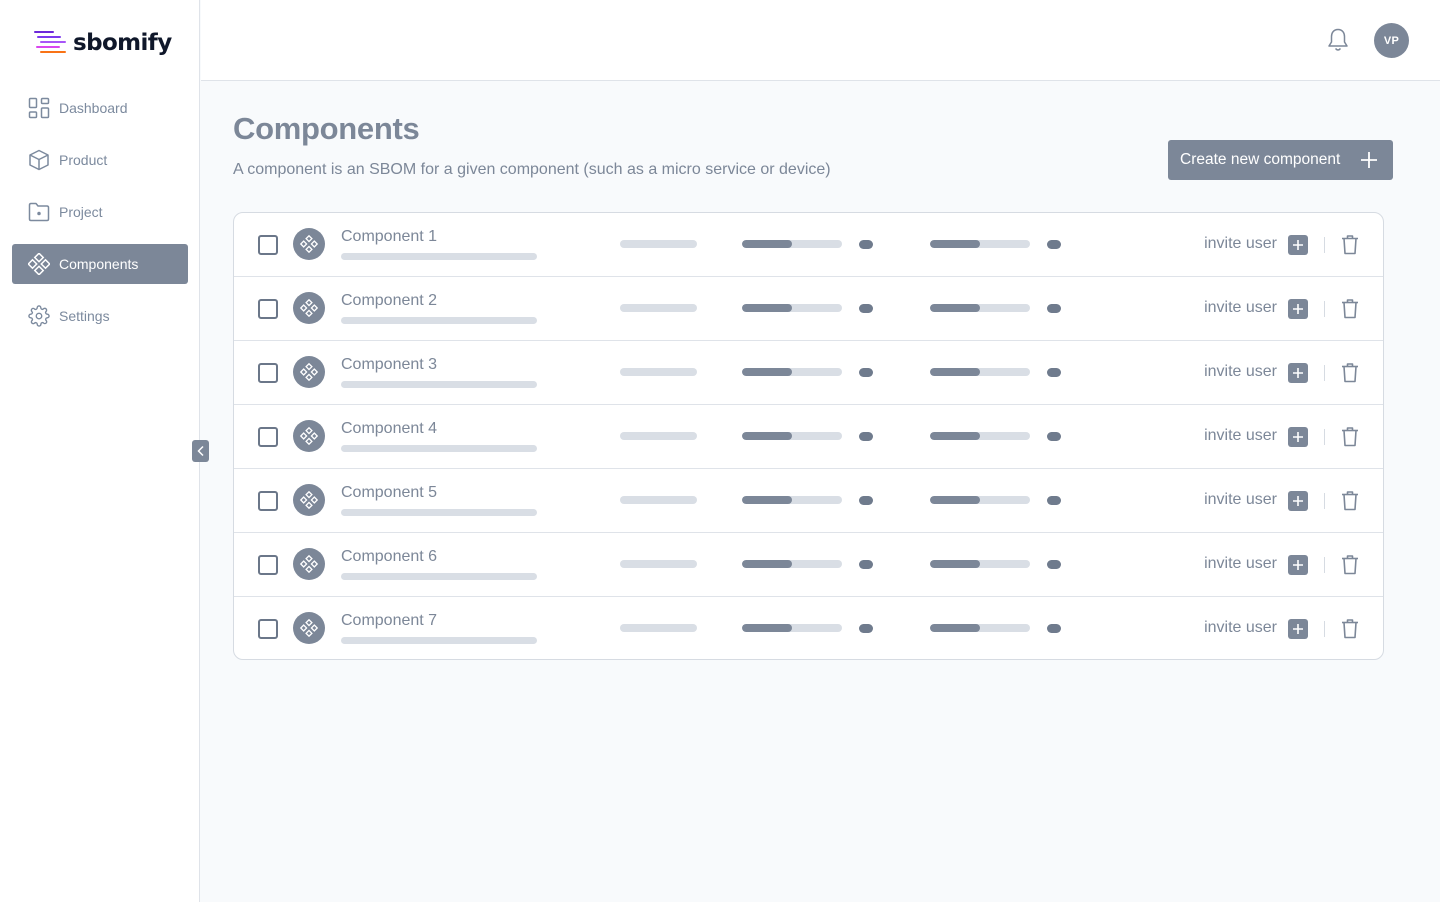 Image resolution: width=1440 pixels, height=902 pixels. I want to click on component-name: Component 2, so click(389, 301).